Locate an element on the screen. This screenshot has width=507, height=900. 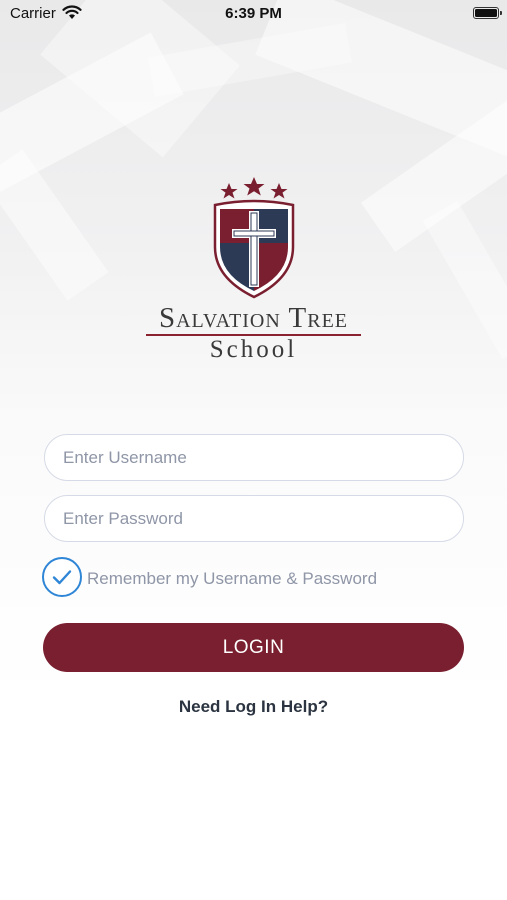
check-icon is located at coordinates (62, 577).